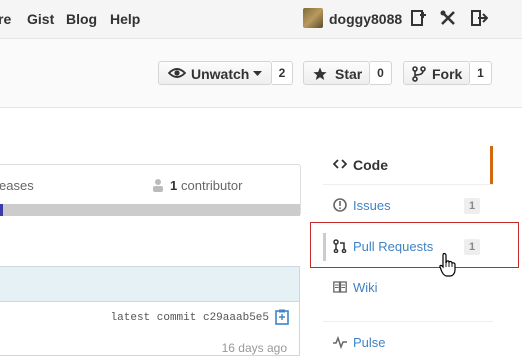 The image size is (522, 362). I want to click on contributors-label: contributor, so click(211, 185).